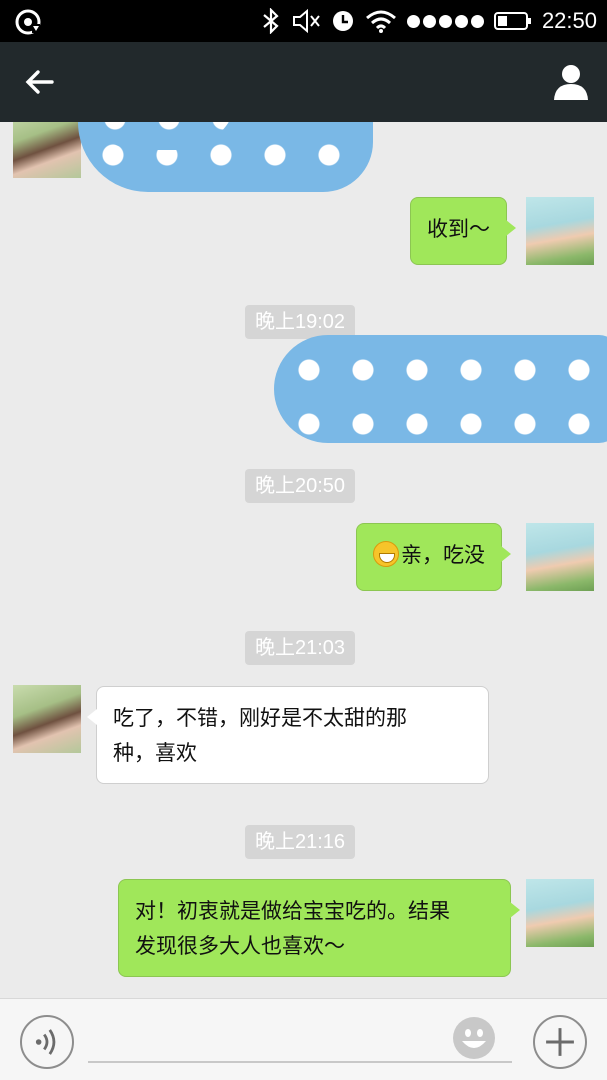 The width and height of the screenshot is (607, 1080). I want to click on sync-icon, so click(28, 22).